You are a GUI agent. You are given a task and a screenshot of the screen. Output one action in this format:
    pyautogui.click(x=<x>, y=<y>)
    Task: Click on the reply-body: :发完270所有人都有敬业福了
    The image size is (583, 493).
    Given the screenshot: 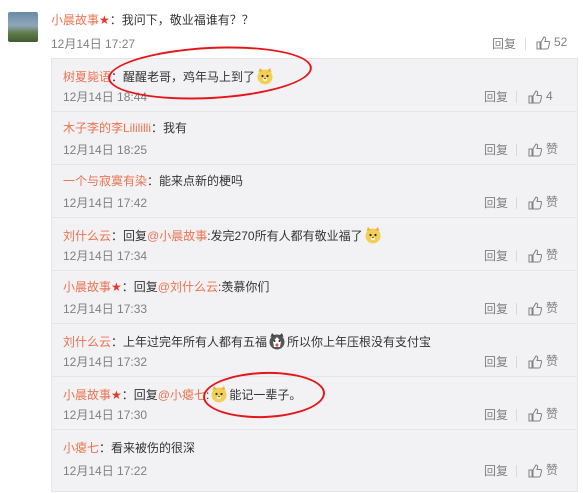 What is the action you would take?
    pyautogui.click(x=285, y=236)
    